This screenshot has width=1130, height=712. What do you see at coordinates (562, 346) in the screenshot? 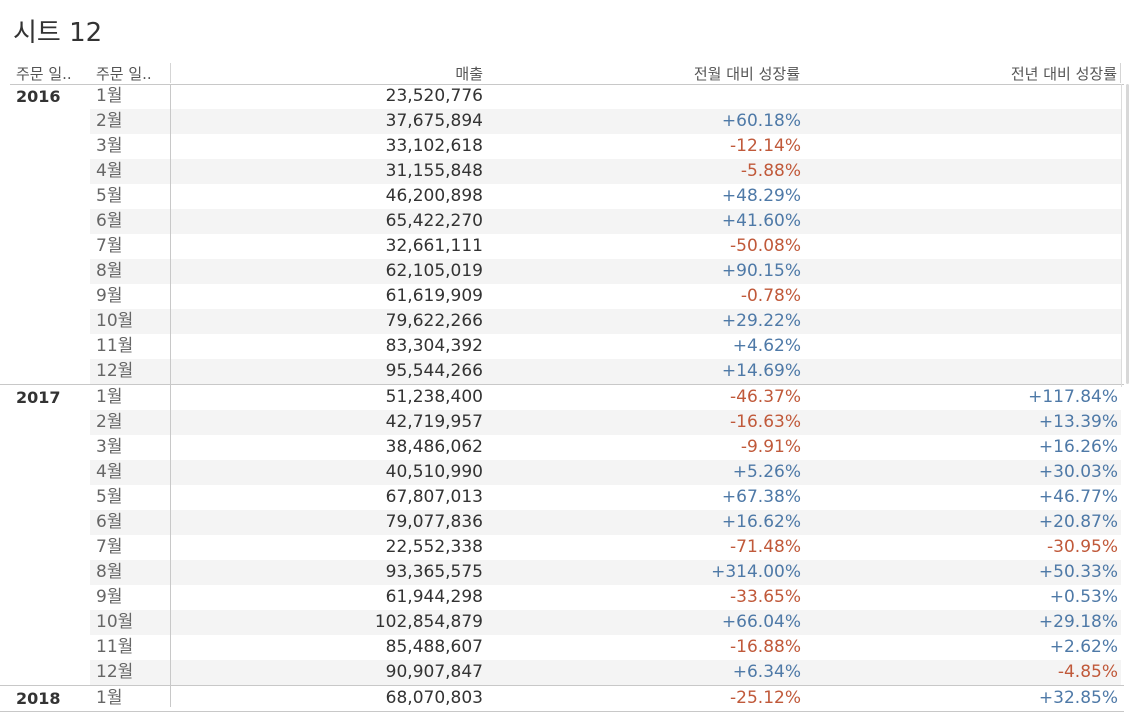
I see `table-row: 11월 83,304,392 +4.62%` at bounding box center [562, 346].